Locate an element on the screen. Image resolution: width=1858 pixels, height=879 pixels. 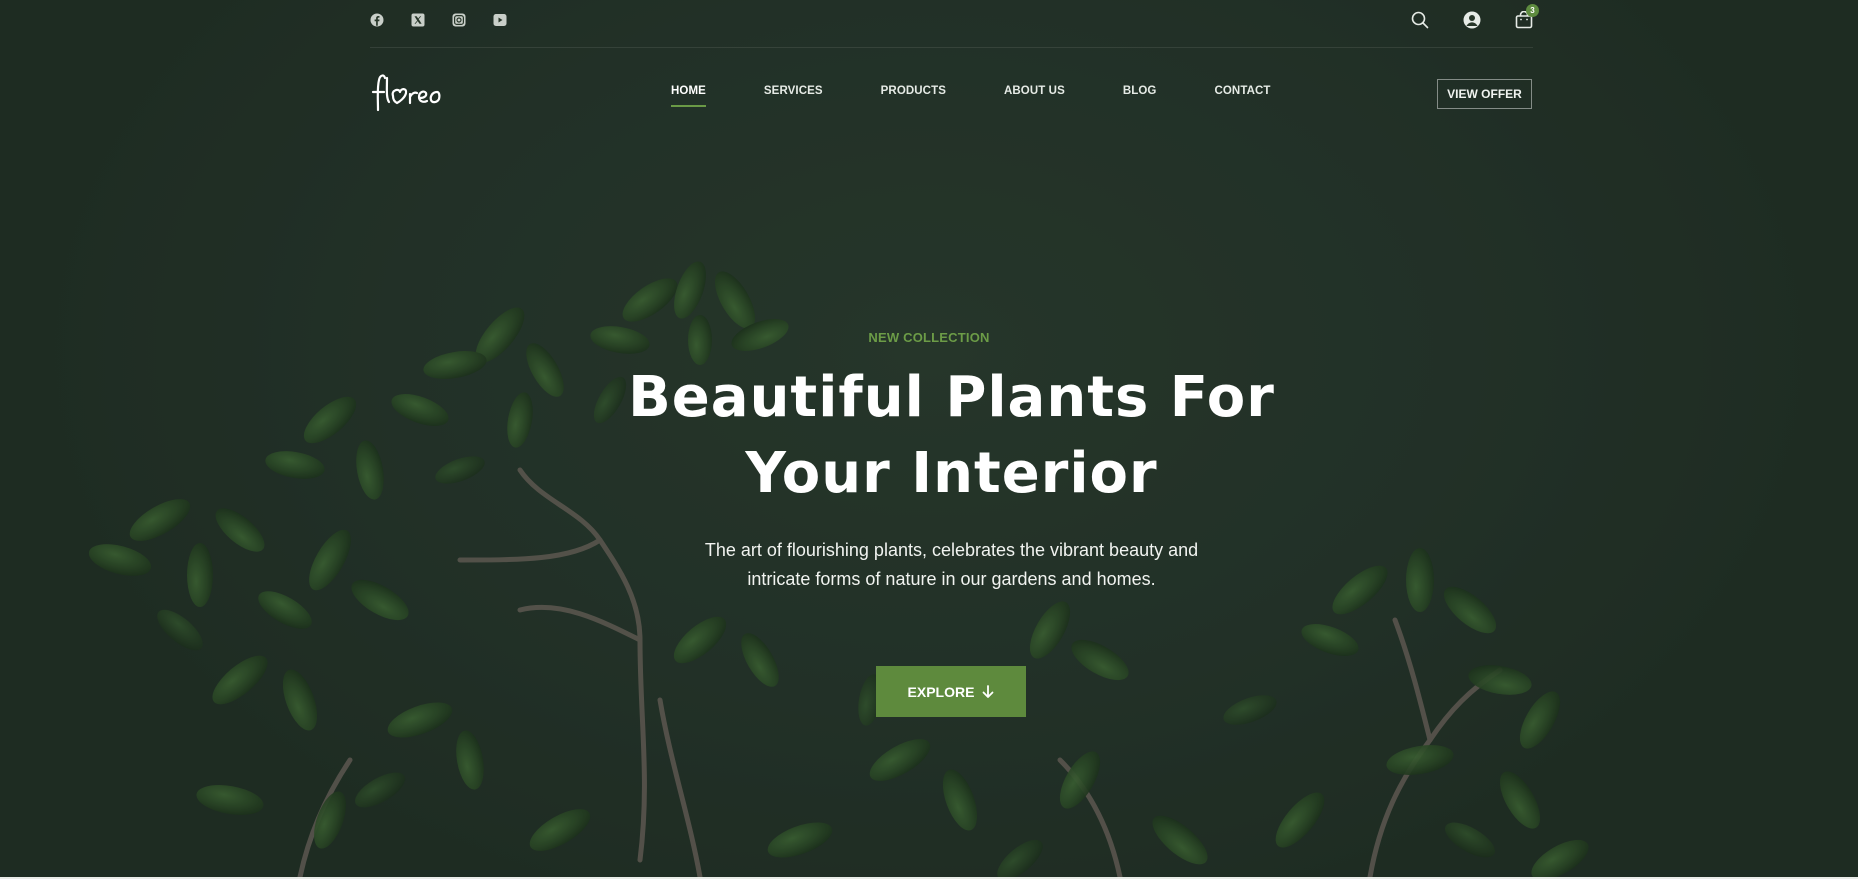
header-actions: 3 is located at coordinates (1458, 16).